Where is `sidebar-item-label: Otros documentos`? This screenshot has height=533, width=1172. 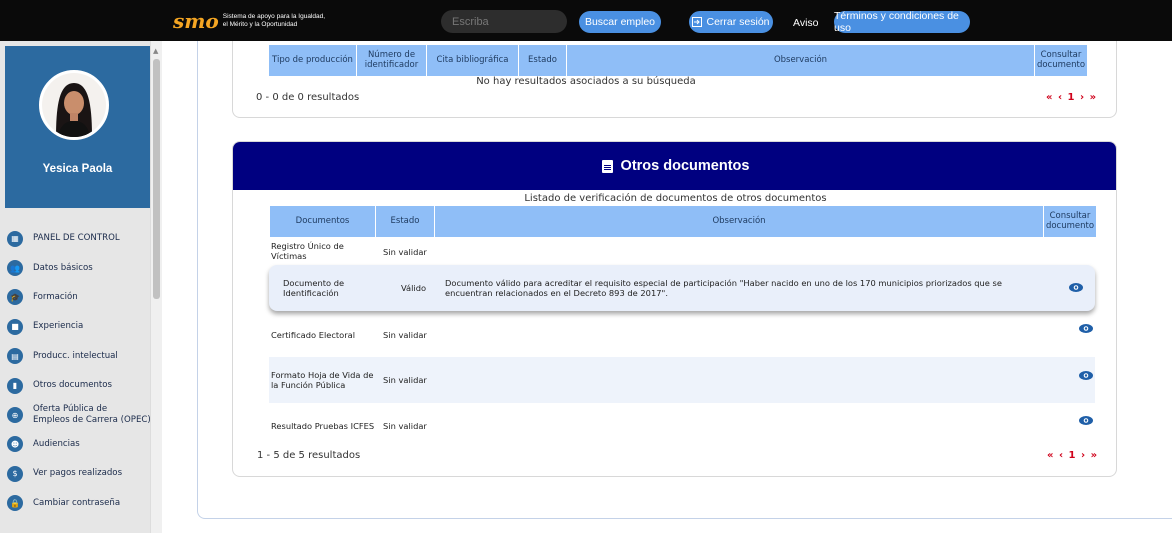 sidebar-item-label: Otros documentos is located at coordinates (73, 385).